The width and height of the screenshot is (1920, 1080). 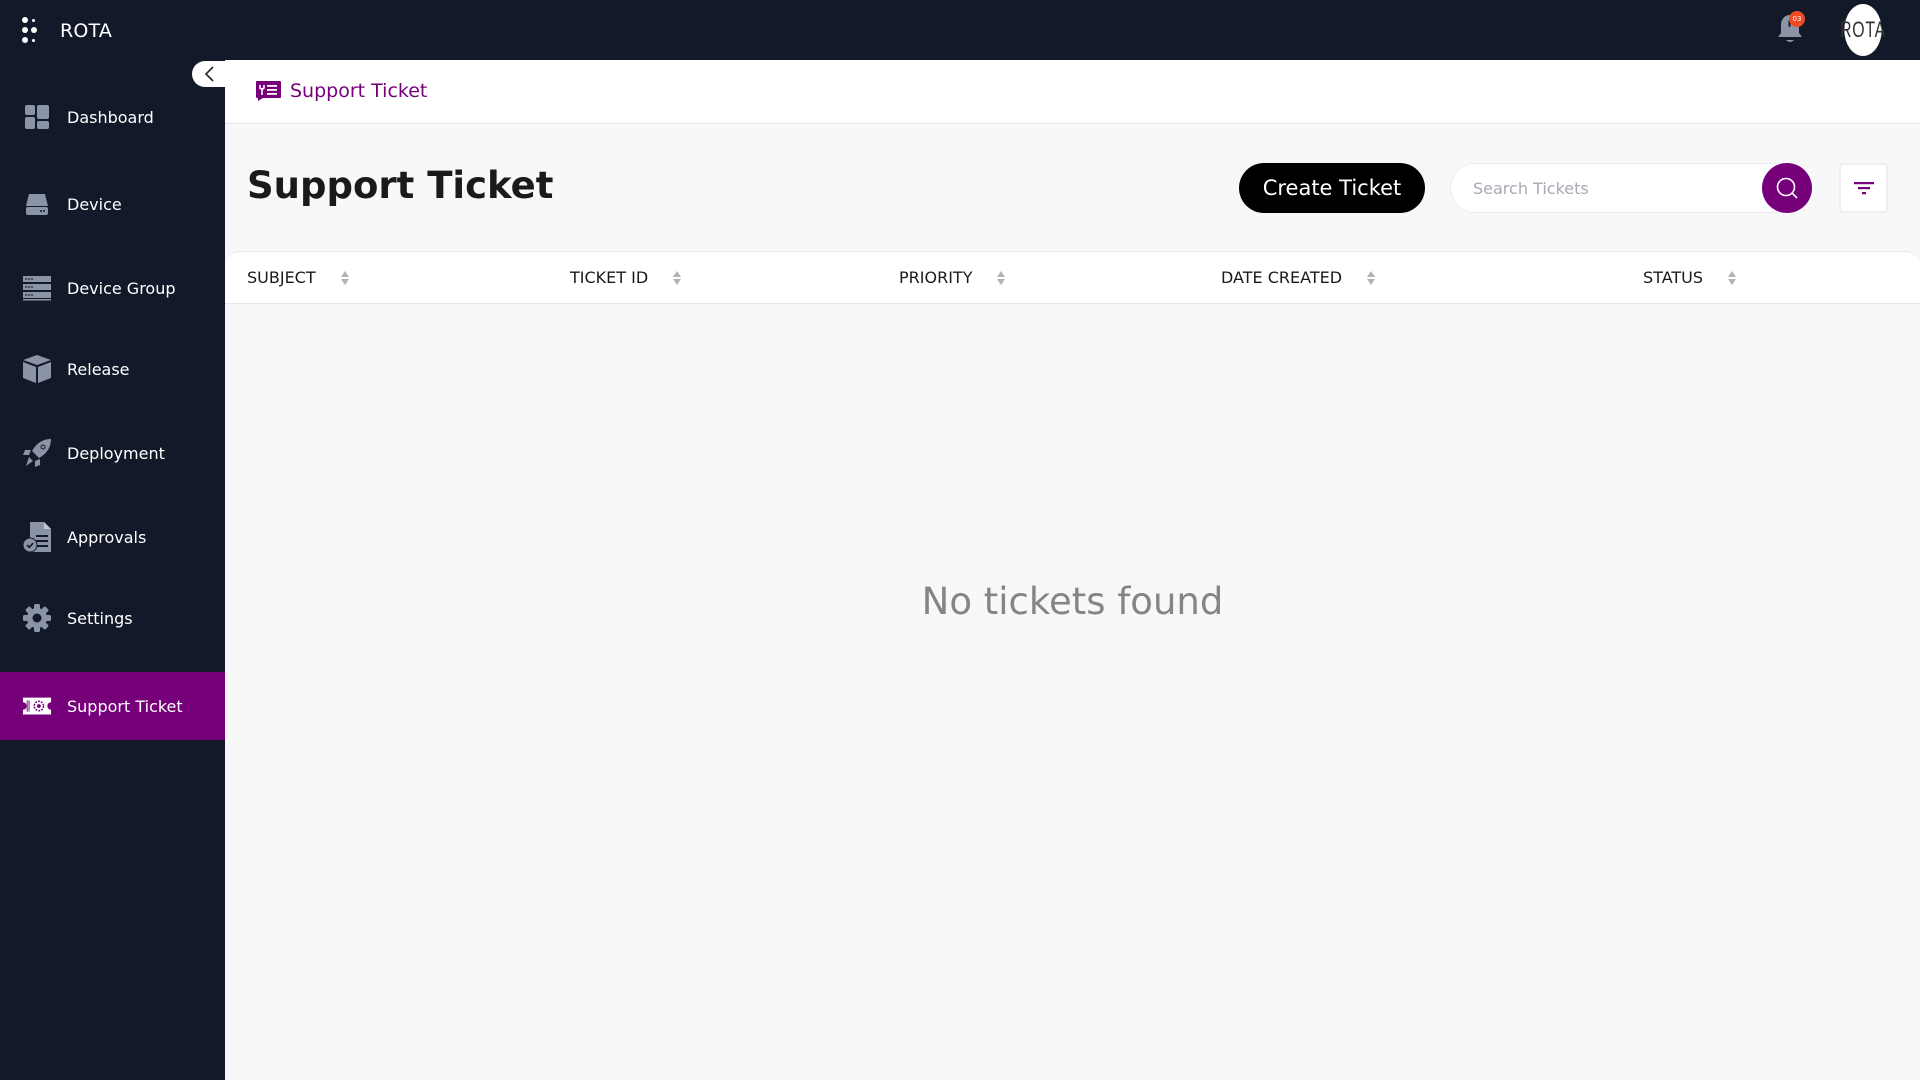 I want to click on column-label: PRIORITY, so click(x=936, y=277).